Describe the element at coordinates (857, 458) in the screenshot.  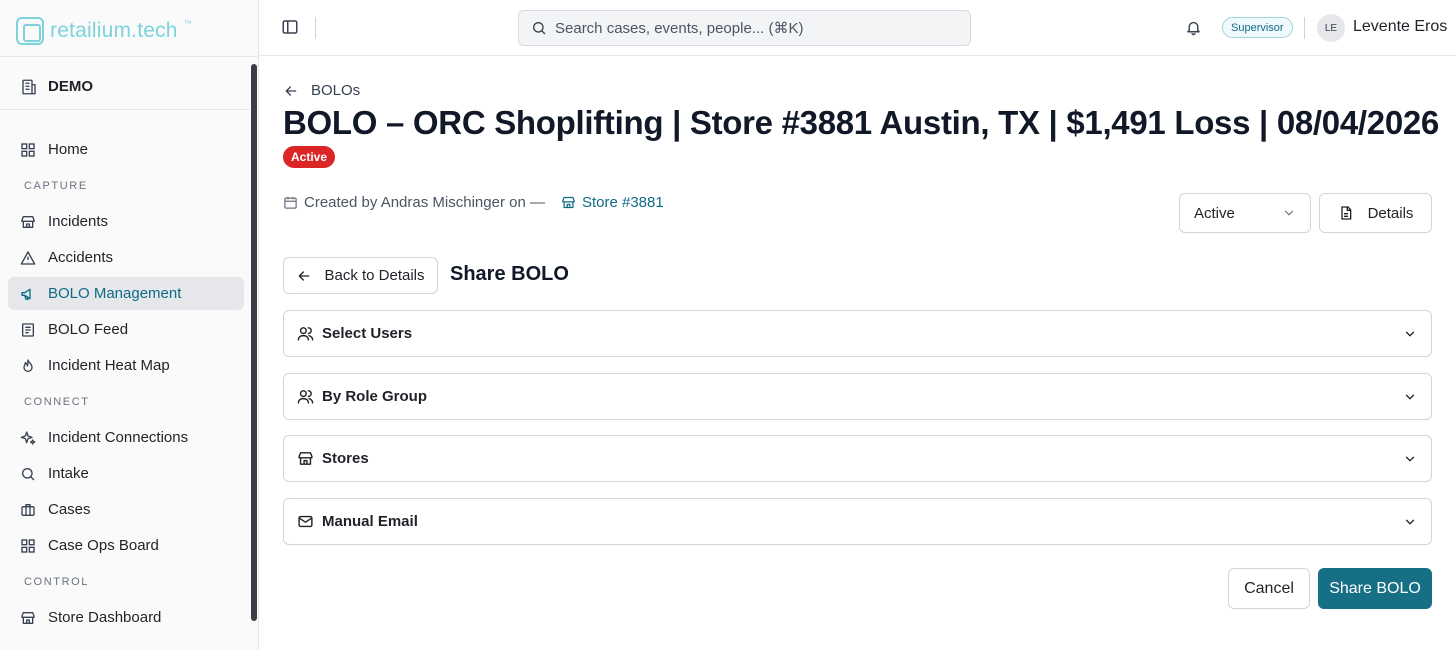
I see `accordion-stores: Stores` at that location.